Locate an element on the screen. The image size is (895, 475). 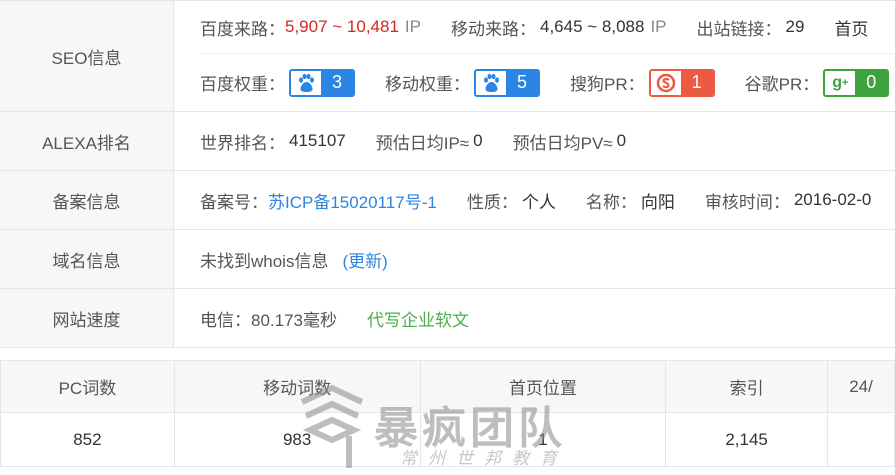
icp-number-link: 苏ICP备15020117号-1 is located at coordinates (352, 200).